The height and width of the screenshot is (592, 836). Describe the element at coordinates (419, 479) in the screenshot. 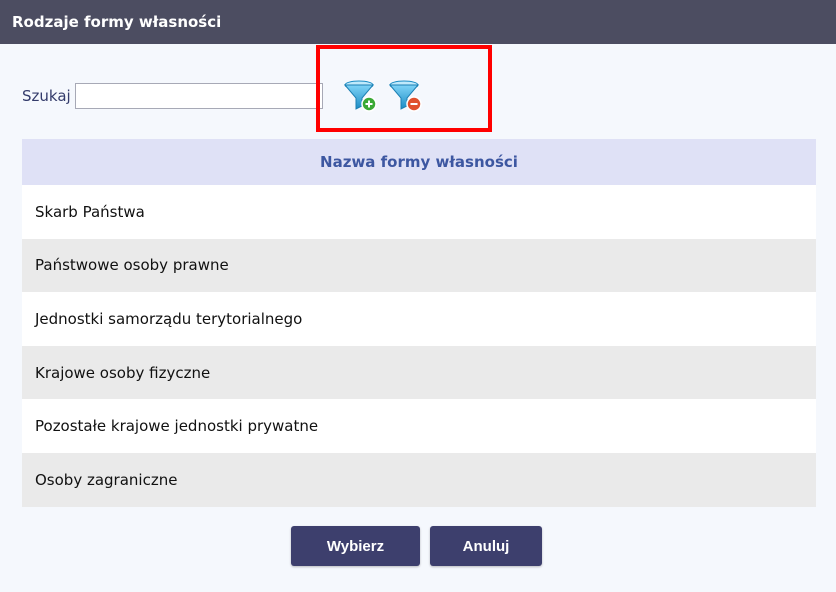

I see `table-row: Osoby zagraniczne` at that location.